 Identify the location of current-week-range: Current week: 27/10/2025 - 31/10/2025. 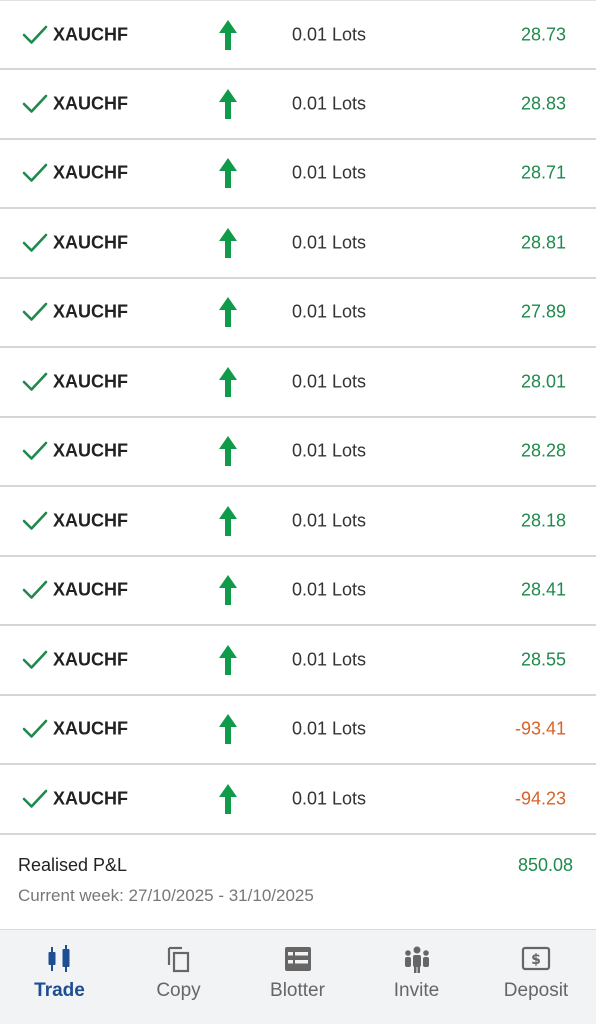
(166, 895).